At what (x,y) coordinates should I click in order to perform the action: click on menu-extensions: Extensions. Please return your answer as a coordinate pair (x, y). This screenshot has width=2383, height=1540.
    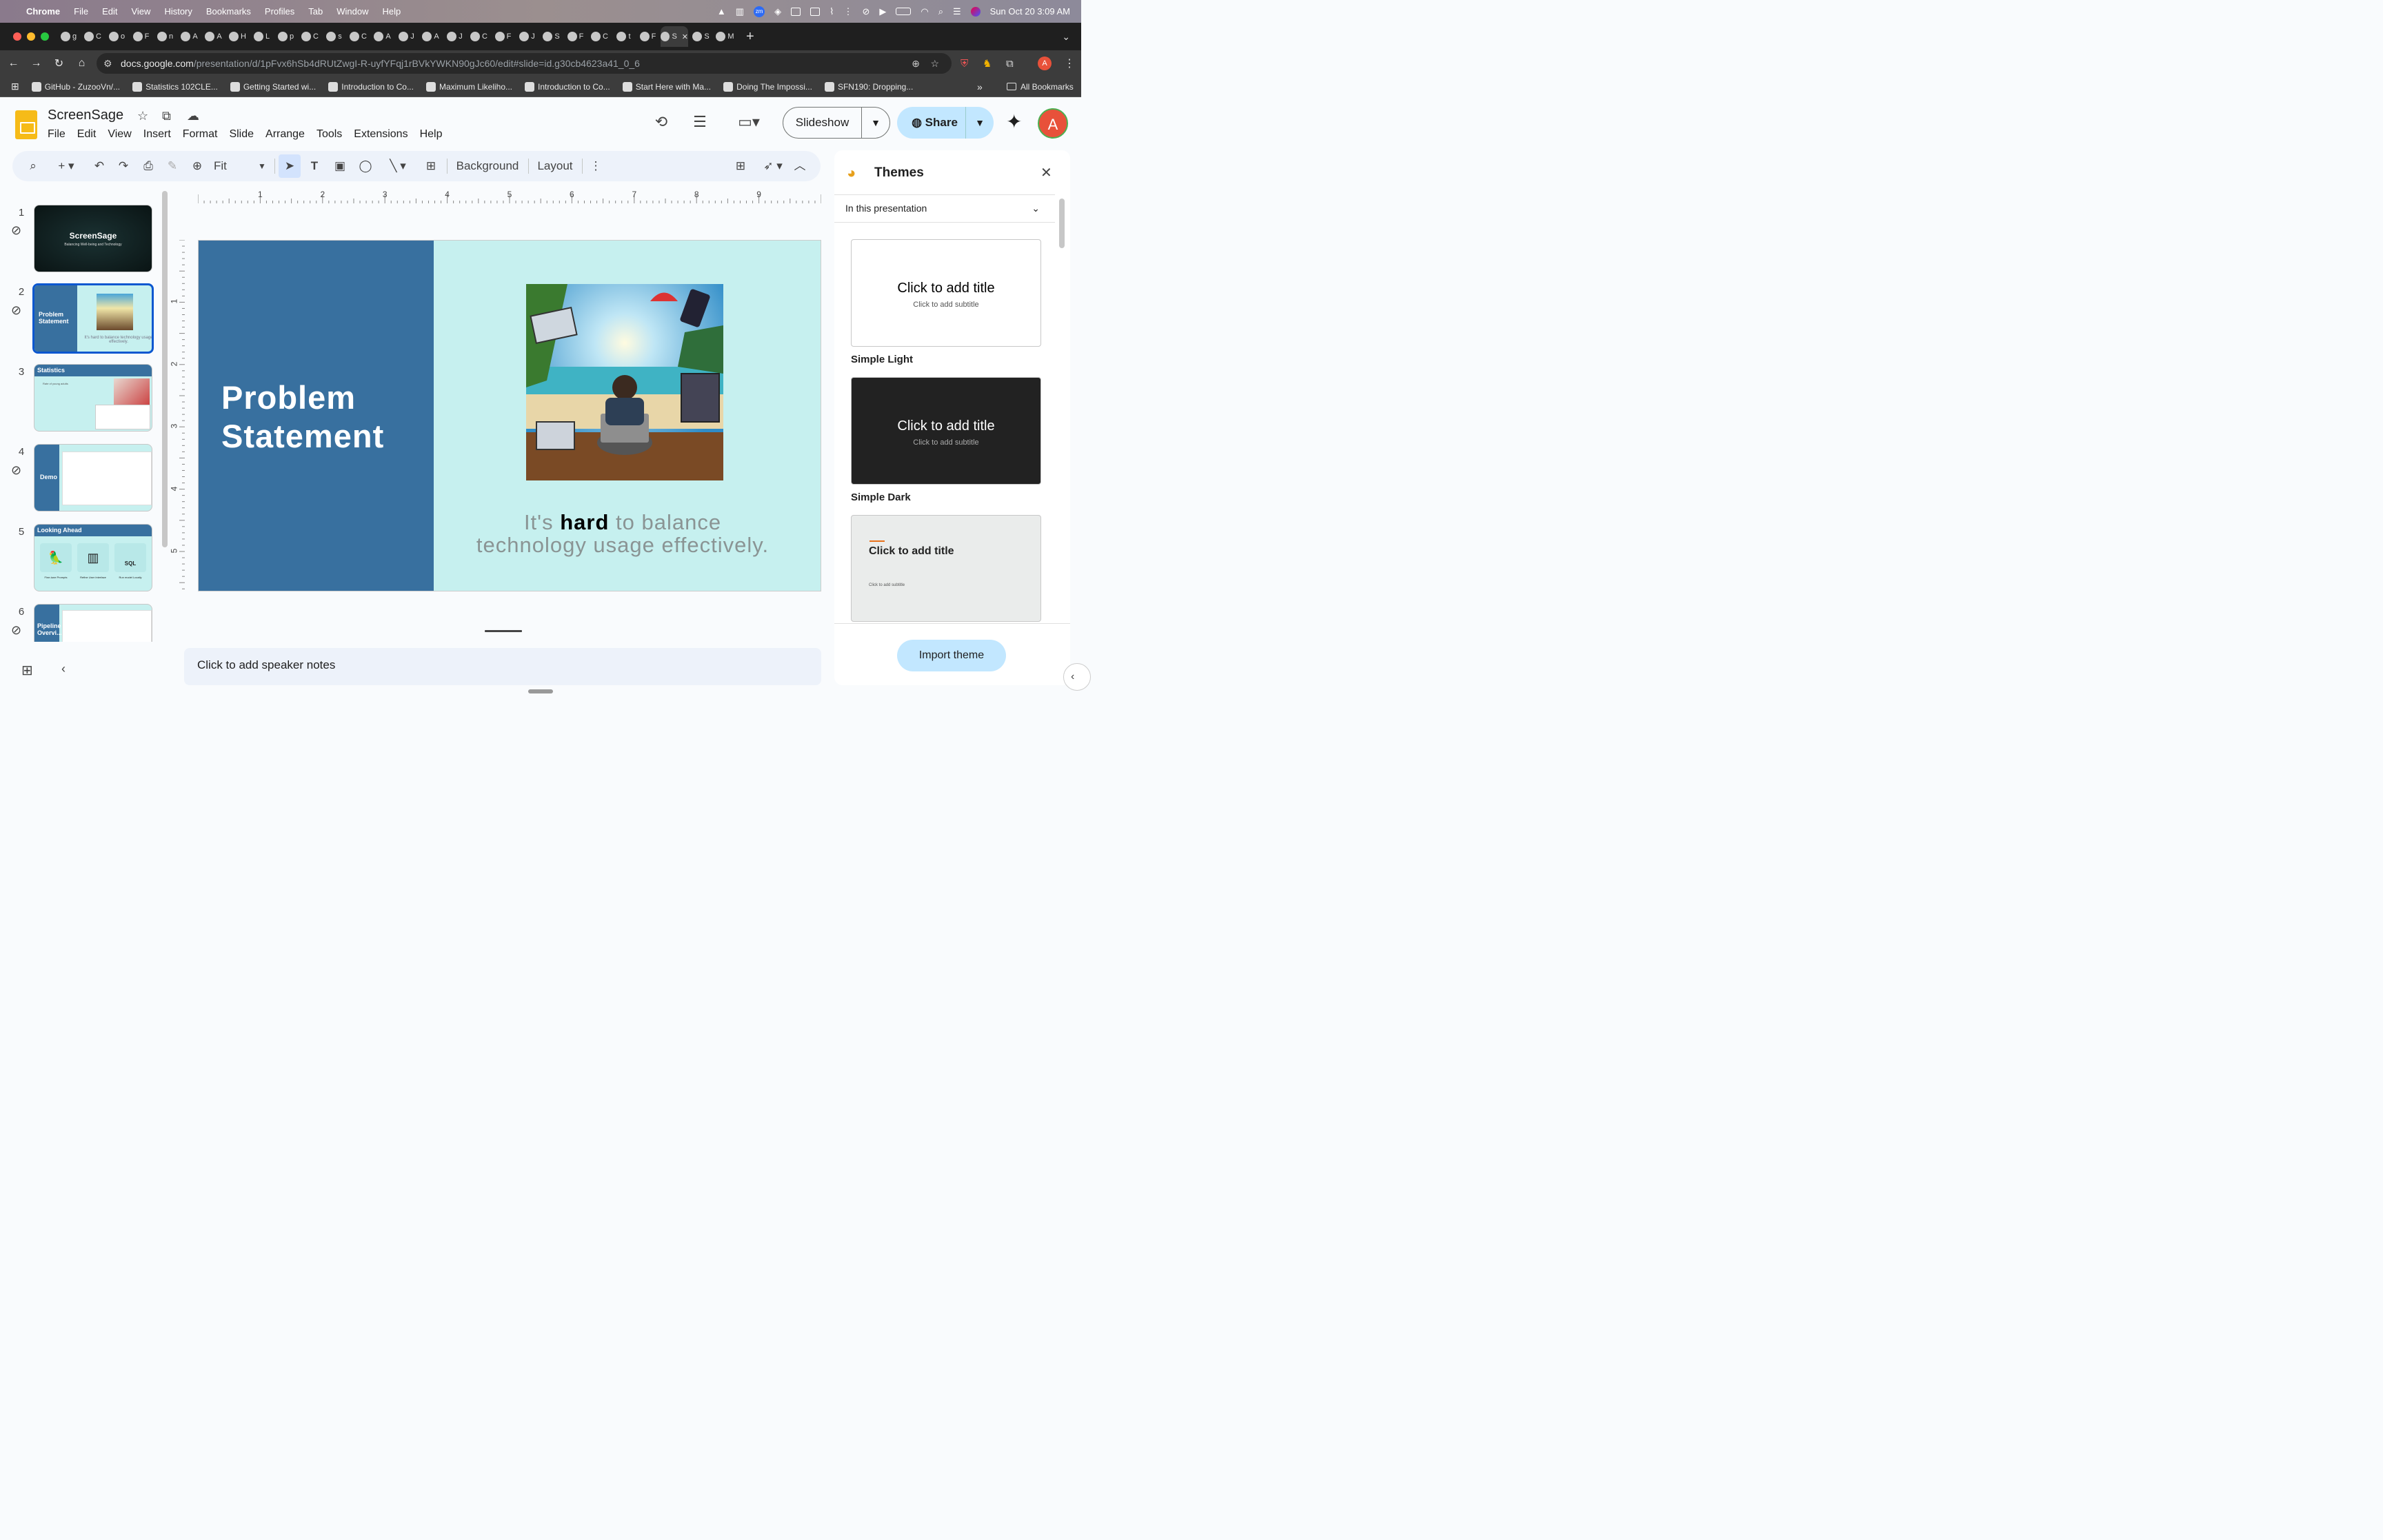
    Looking at the image, I should click on (381, 134).